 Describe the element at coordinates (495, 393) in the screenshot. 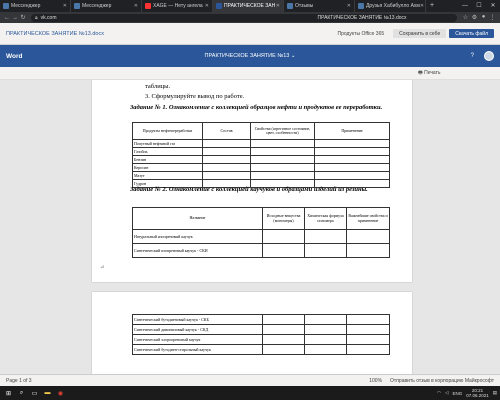

I see `notifications-icon: ▤` at that location.